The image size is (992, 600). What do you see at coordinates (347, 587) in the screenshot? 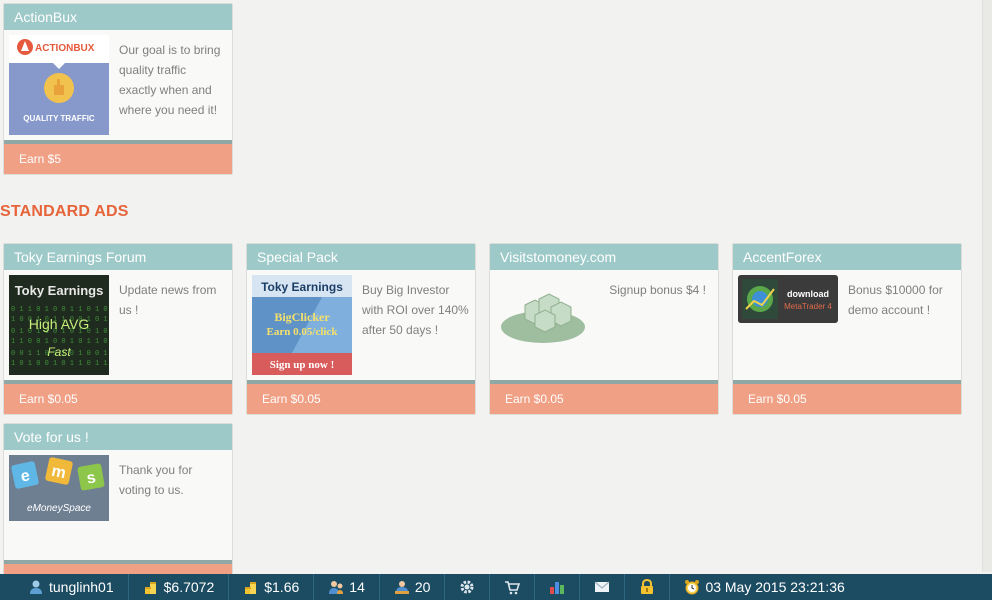
I see `direct-referrals: 14` at bounding box center [347, 587].